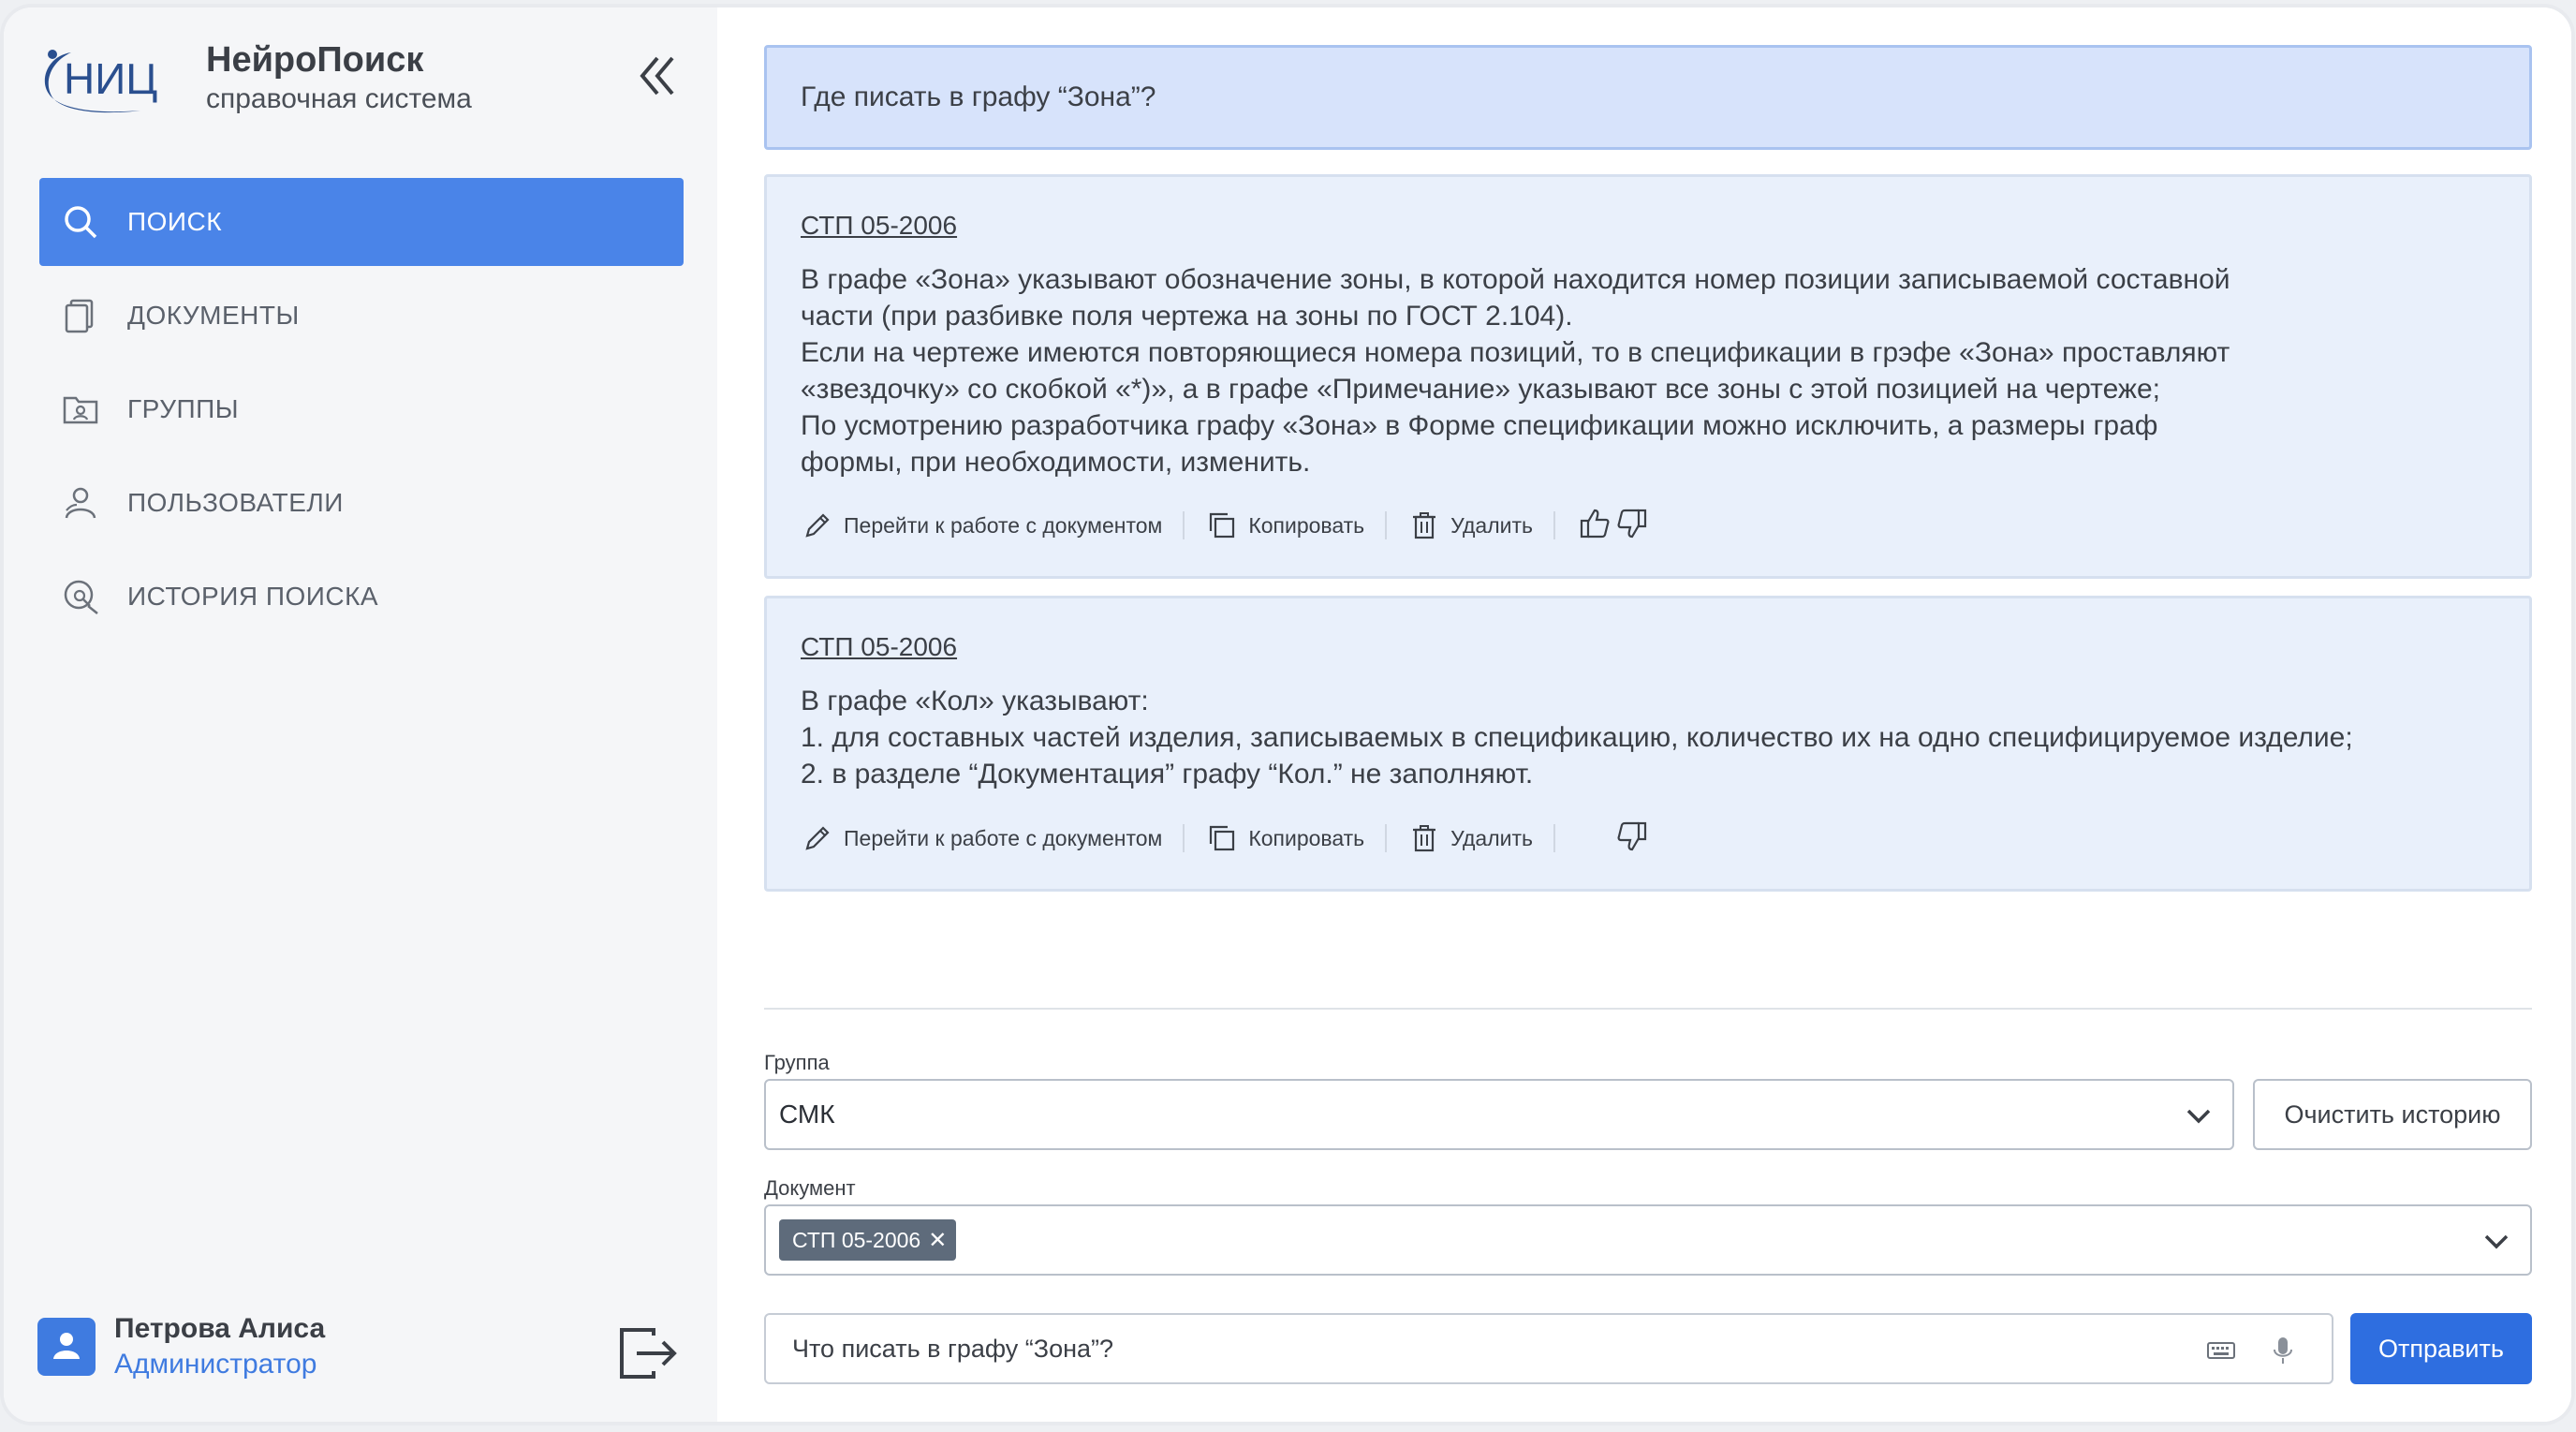  Describe the element at coordinates (953, 1348) in the screenshot. I see `message-input-value: Что писать в графу “Зона”?` at that location.